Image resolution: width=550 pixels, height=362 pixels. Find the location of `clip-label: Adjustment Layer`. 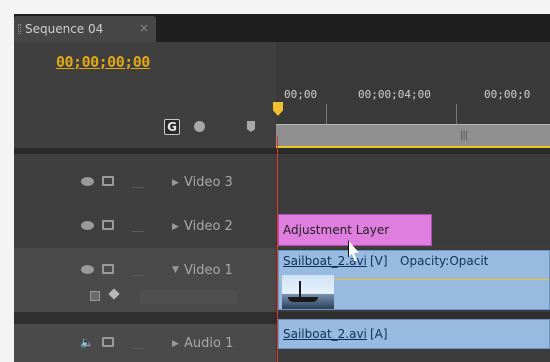

clip-label: Adjustment Layer is located at coordinates (336, 230).